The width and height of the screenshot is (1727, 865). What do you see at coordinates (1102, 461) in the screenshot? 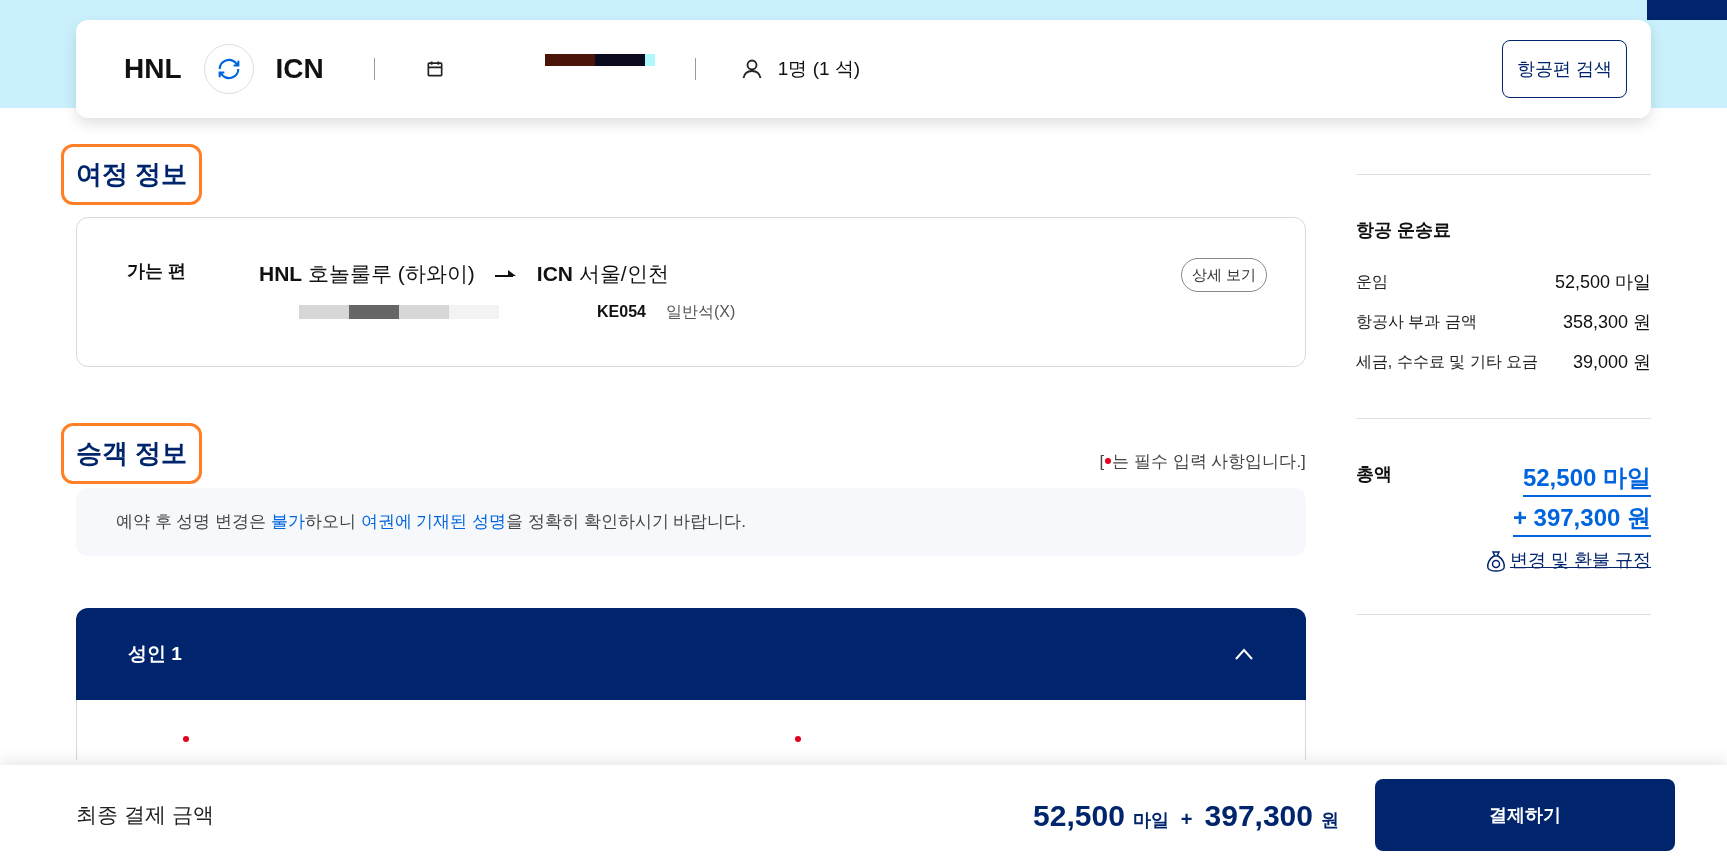
I see `required-note: [` at bounding box center [1102, 461].